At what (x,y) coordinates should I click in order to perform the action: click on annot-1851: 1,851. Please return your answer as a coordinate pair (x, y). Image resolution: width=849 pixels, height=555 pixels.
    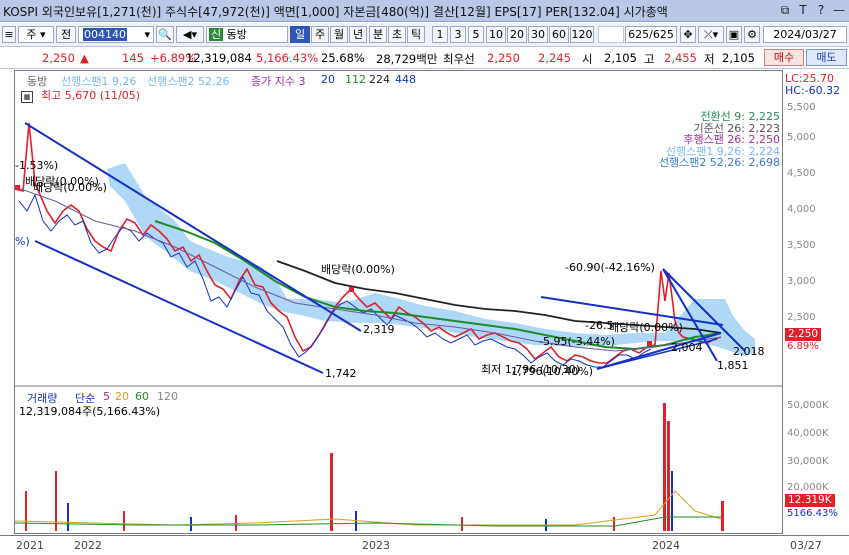
    Looking at the image, I should click on (733, 365).